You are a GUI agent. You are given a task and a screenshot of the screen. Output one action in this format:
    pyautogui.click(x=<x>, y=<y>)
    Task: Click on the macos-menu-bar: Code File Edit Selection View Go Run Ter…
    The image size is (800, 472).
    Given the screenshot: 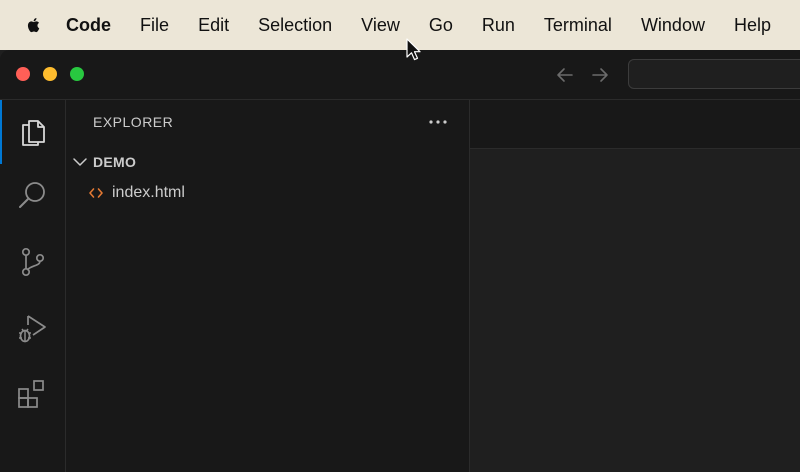 What is the action you would take?
    pyautogui.click(x=400, y=25)
    